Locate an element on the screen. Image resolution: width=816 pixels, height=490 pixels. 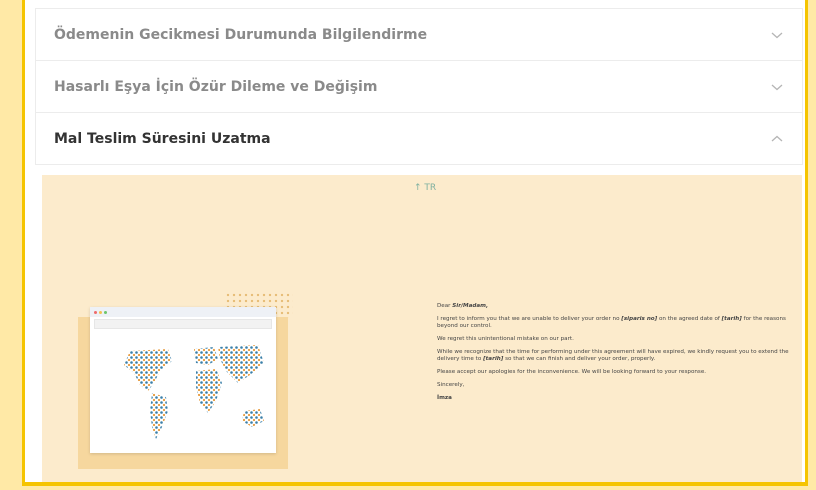
accordion-item-damaged-goods: Hasarlı Eşya İçin Özür Dileme ve Değişim is located at coordinates (419, 86).